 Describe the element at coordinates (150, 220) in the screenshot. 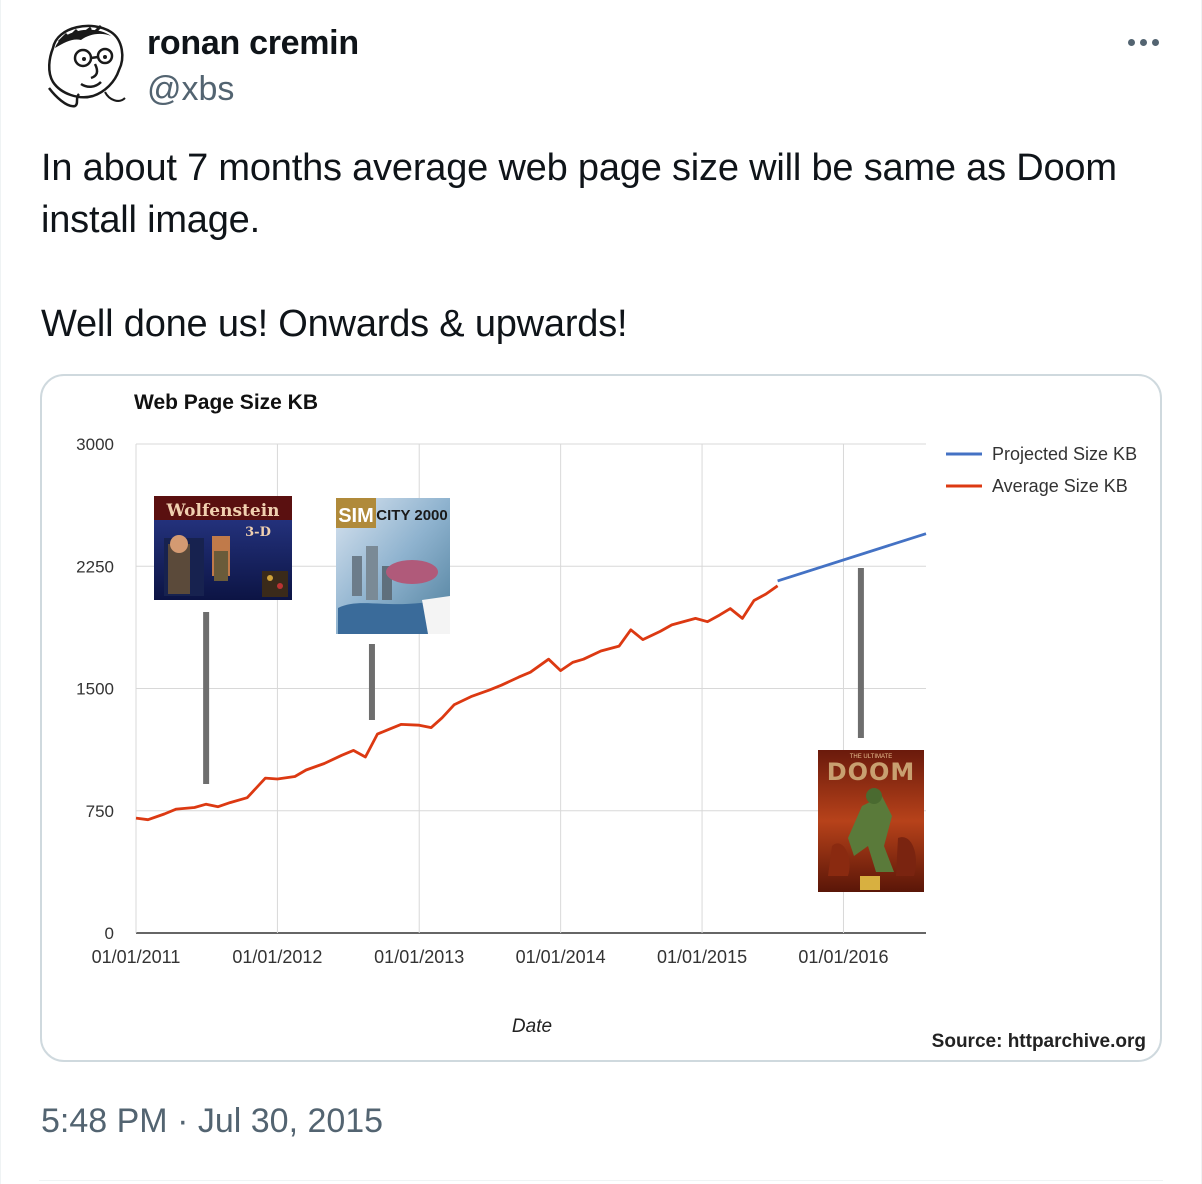

I see `tweet-text-line: install image.` at that location.